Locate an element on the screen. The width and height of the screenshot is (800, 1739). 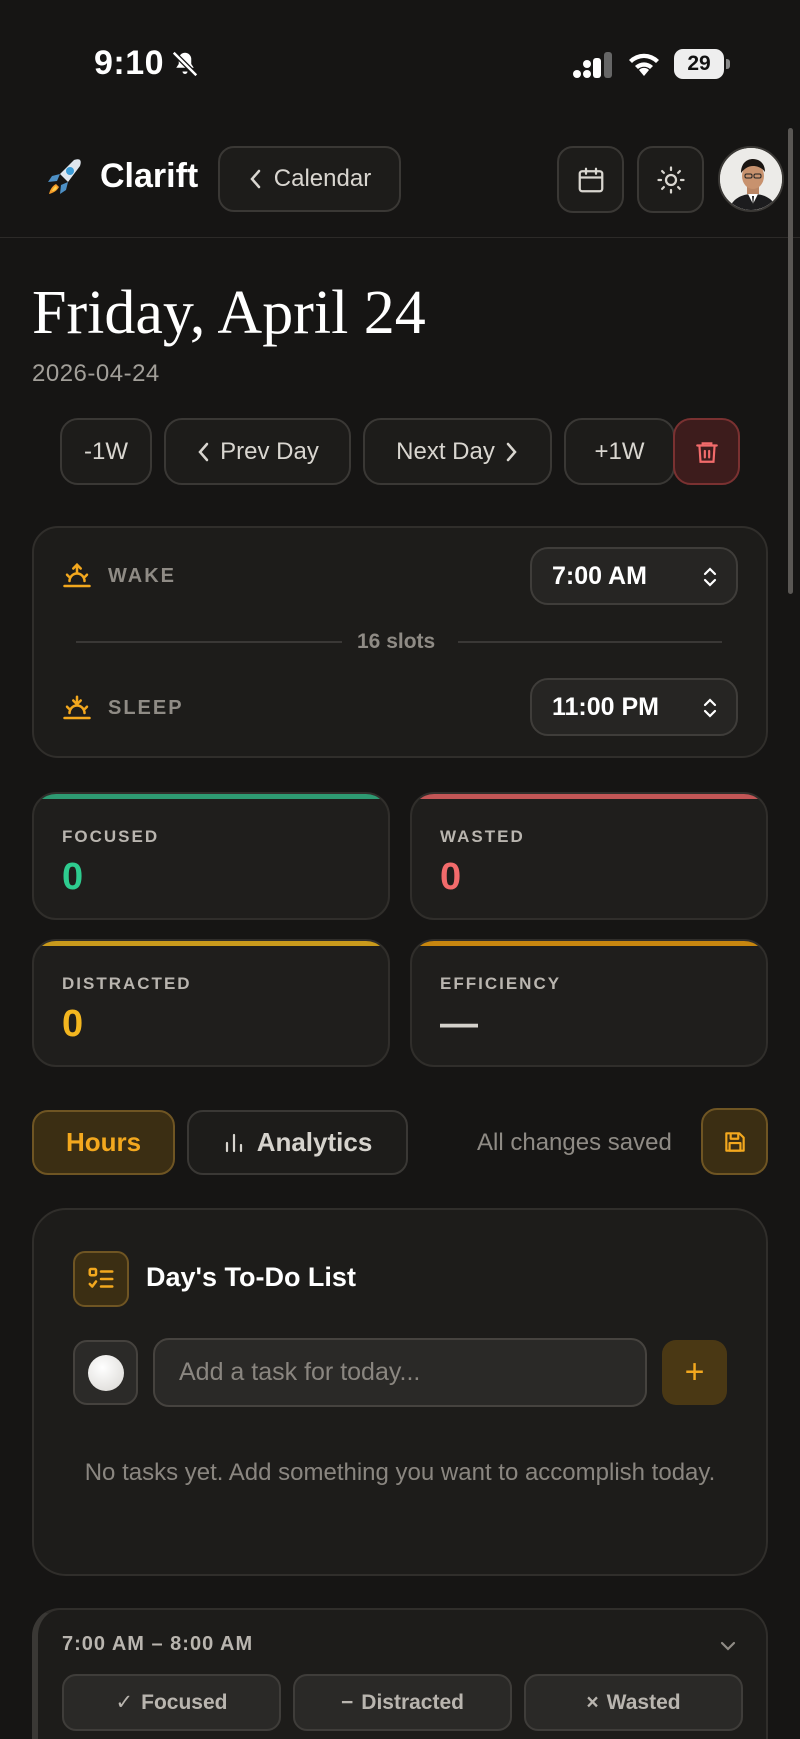
slots-divider-left is located at coordinates (209, 642).